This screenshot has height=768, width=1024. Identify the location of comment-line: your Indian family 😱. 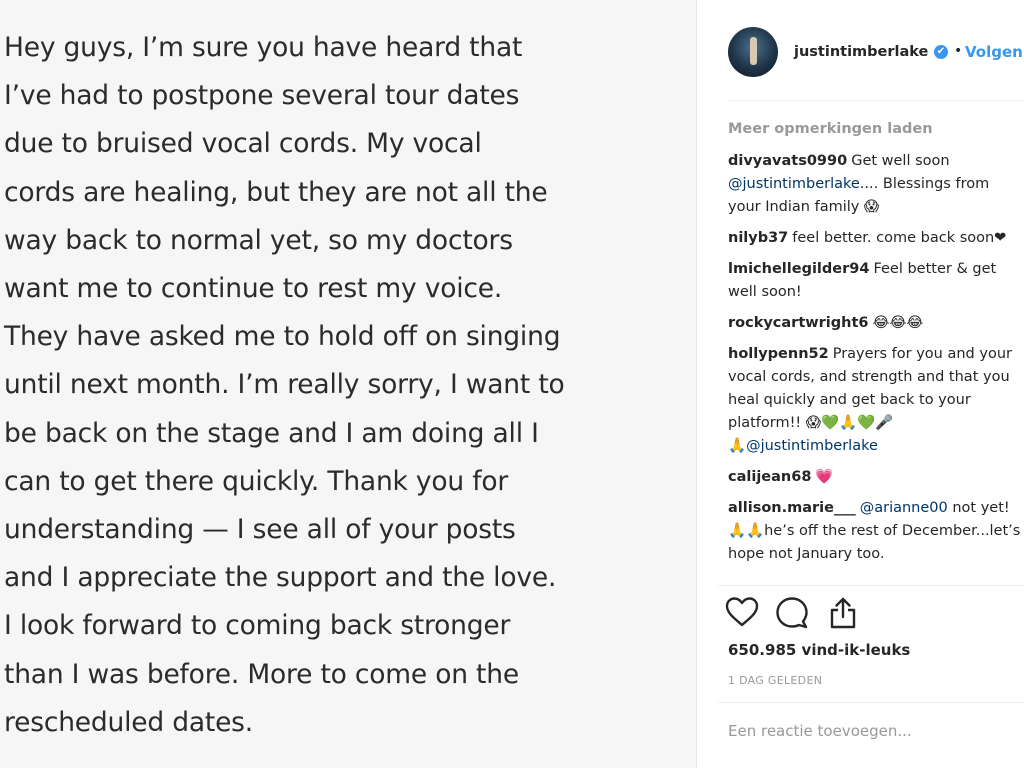
(804, 207).